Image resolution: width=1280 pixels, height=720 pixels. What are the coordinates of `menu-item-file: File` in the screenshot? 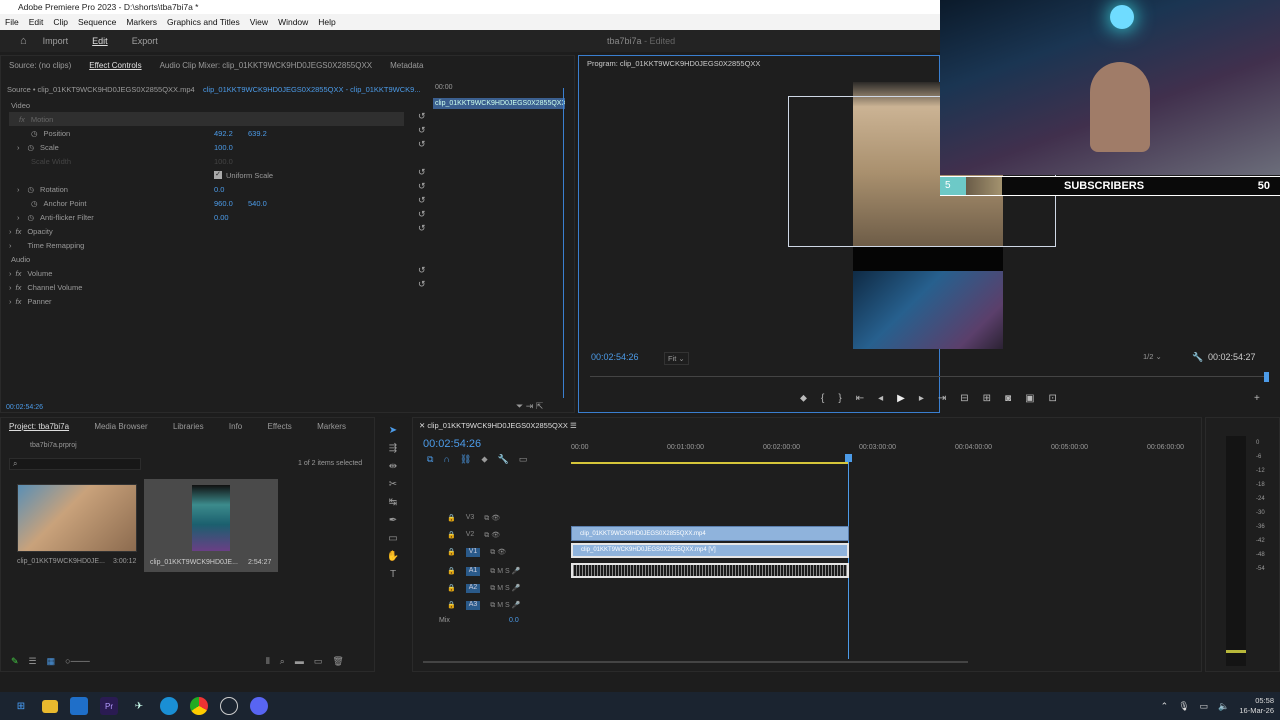 It's located at (12, 22).